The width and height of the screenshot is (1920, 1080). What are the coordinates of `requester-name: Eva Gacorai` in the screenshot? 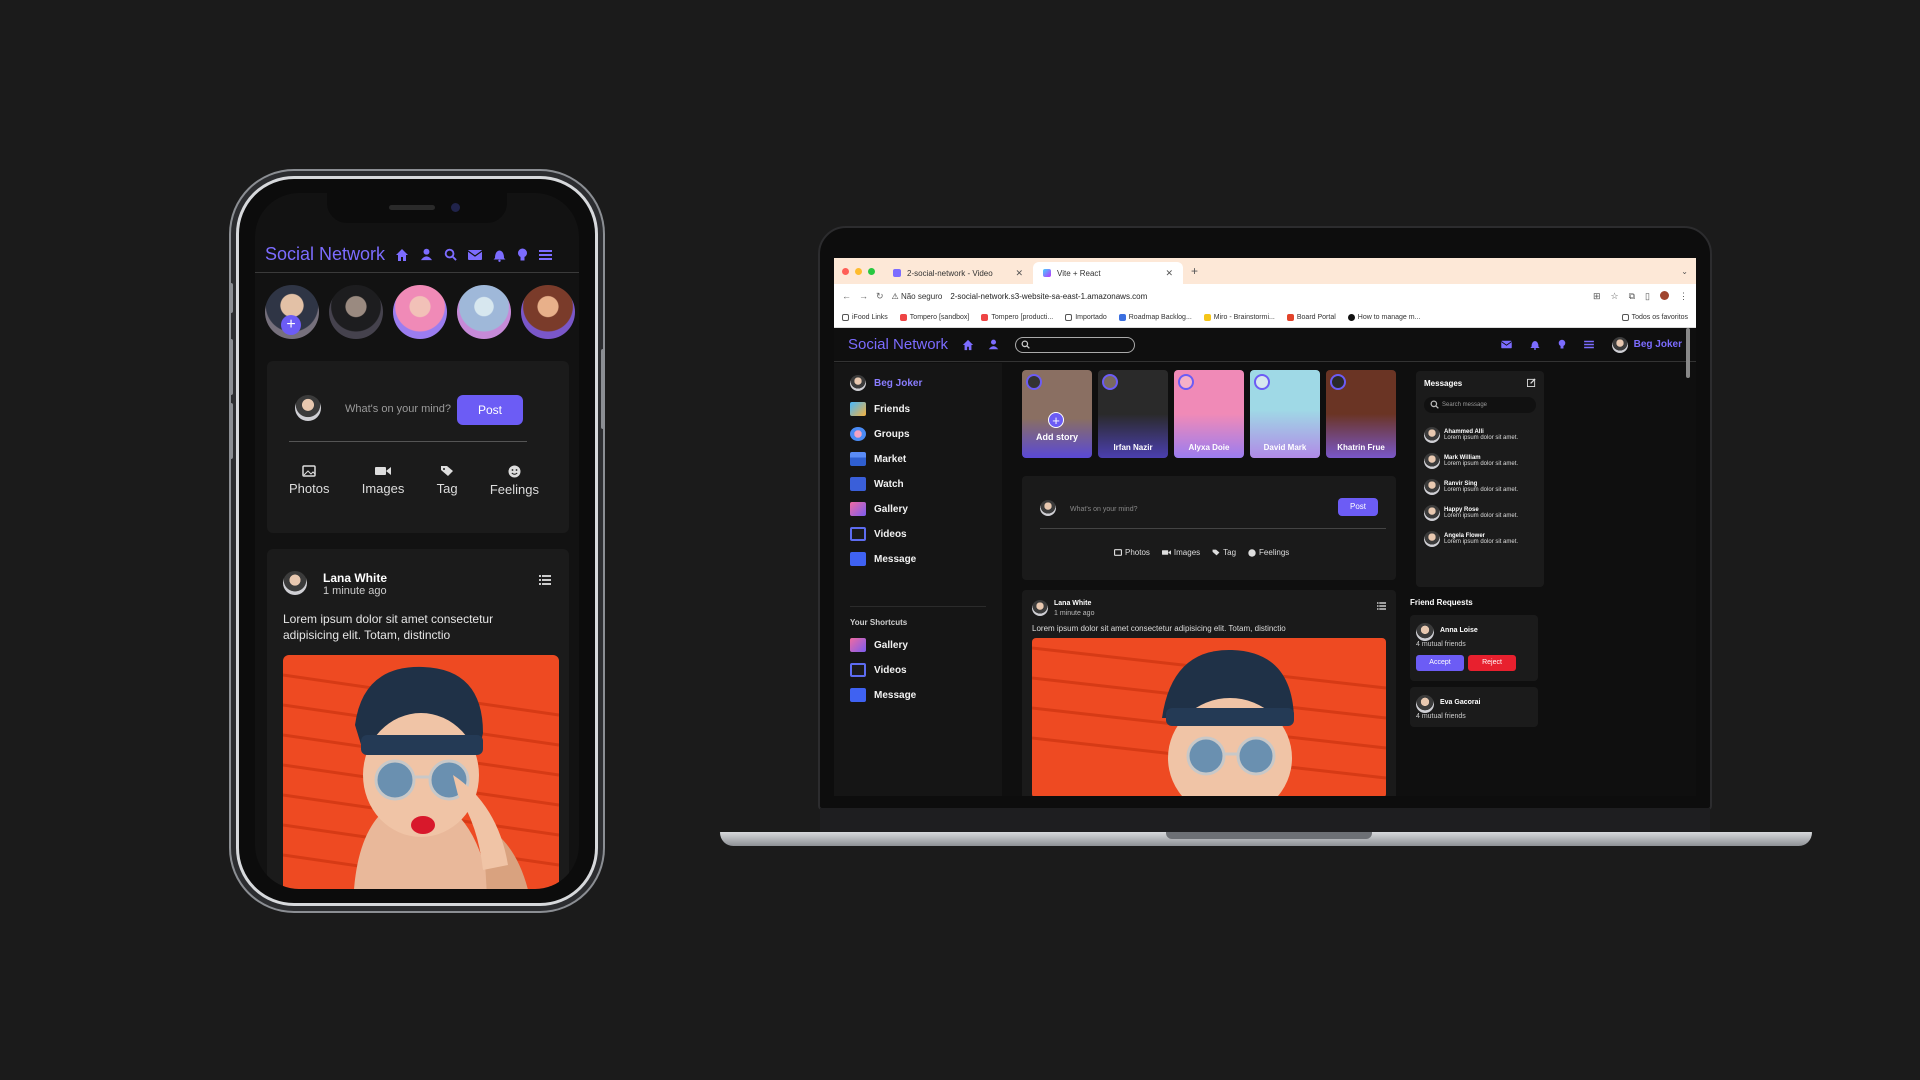 It's located at (1460, 702).